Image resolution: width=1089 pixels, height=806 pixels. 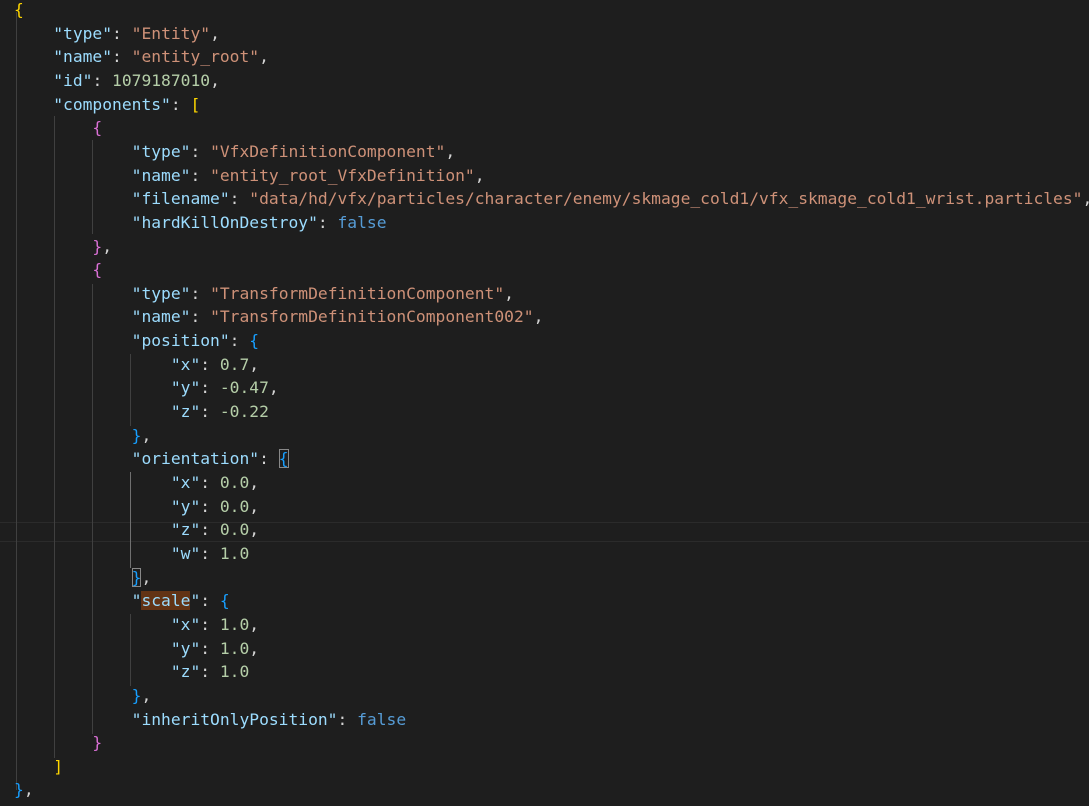 What do you see at coordinates (83, 57) in the screenshot?
I see `code-token: "name"` at bounding box center [83, 57].